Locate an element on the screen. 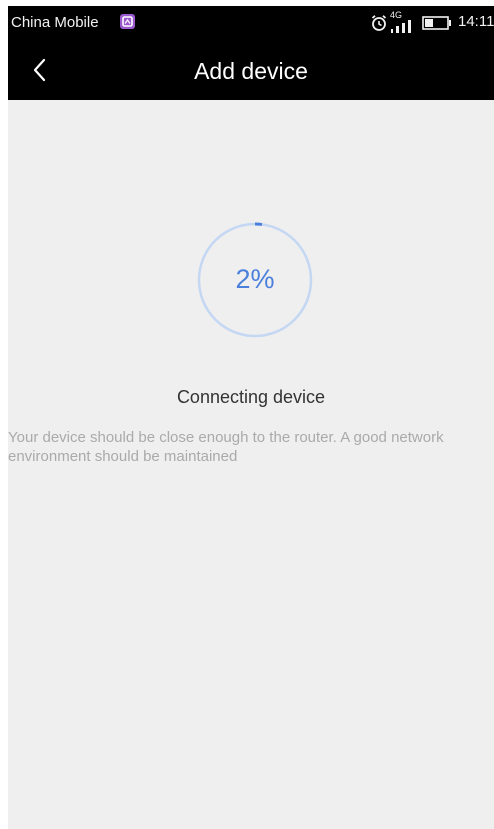  top-bar: China Mobile 4G 14:11 Add device is located at coordinates (251, 53).